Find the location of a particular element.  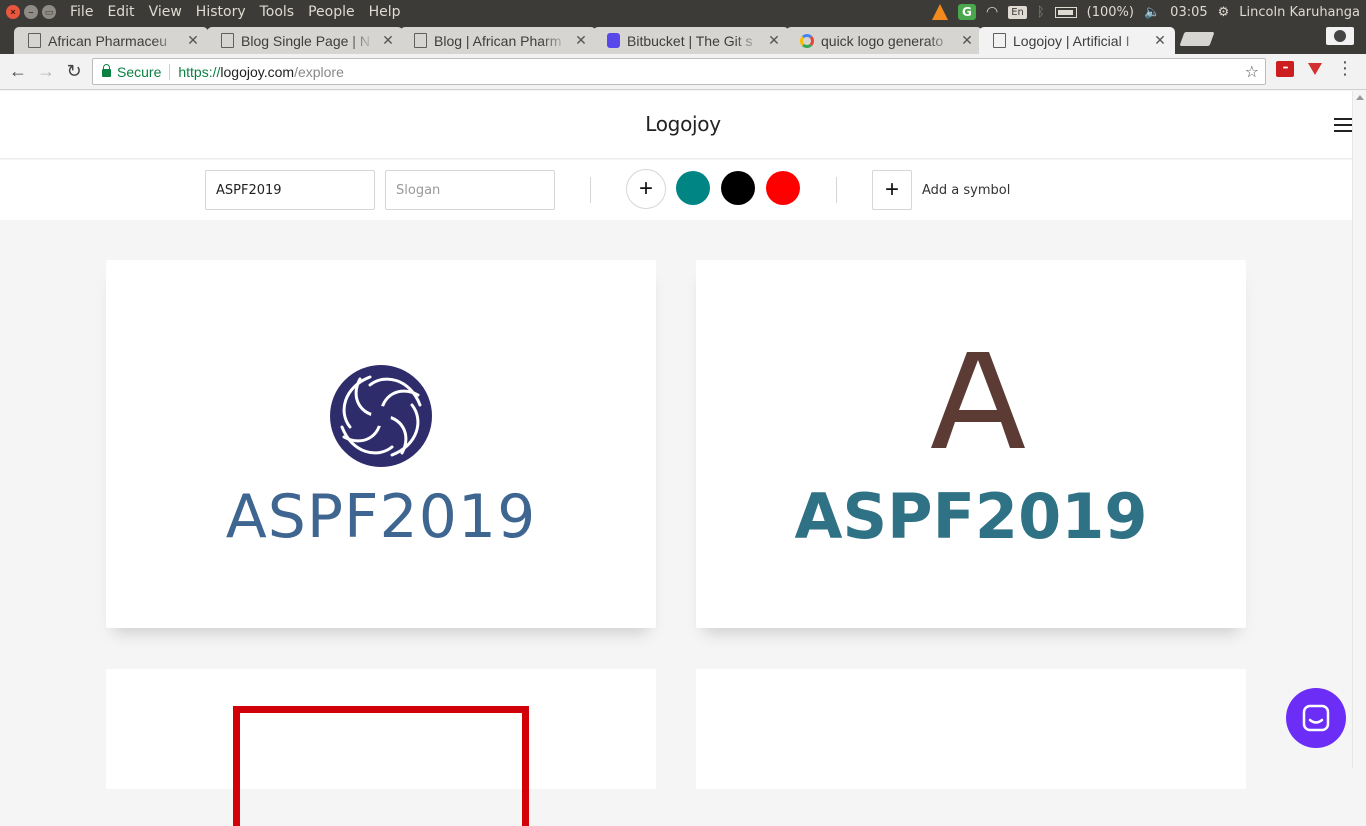

browser-tab: African Pharmaceu ✕ is located at coordinates (111, 40).